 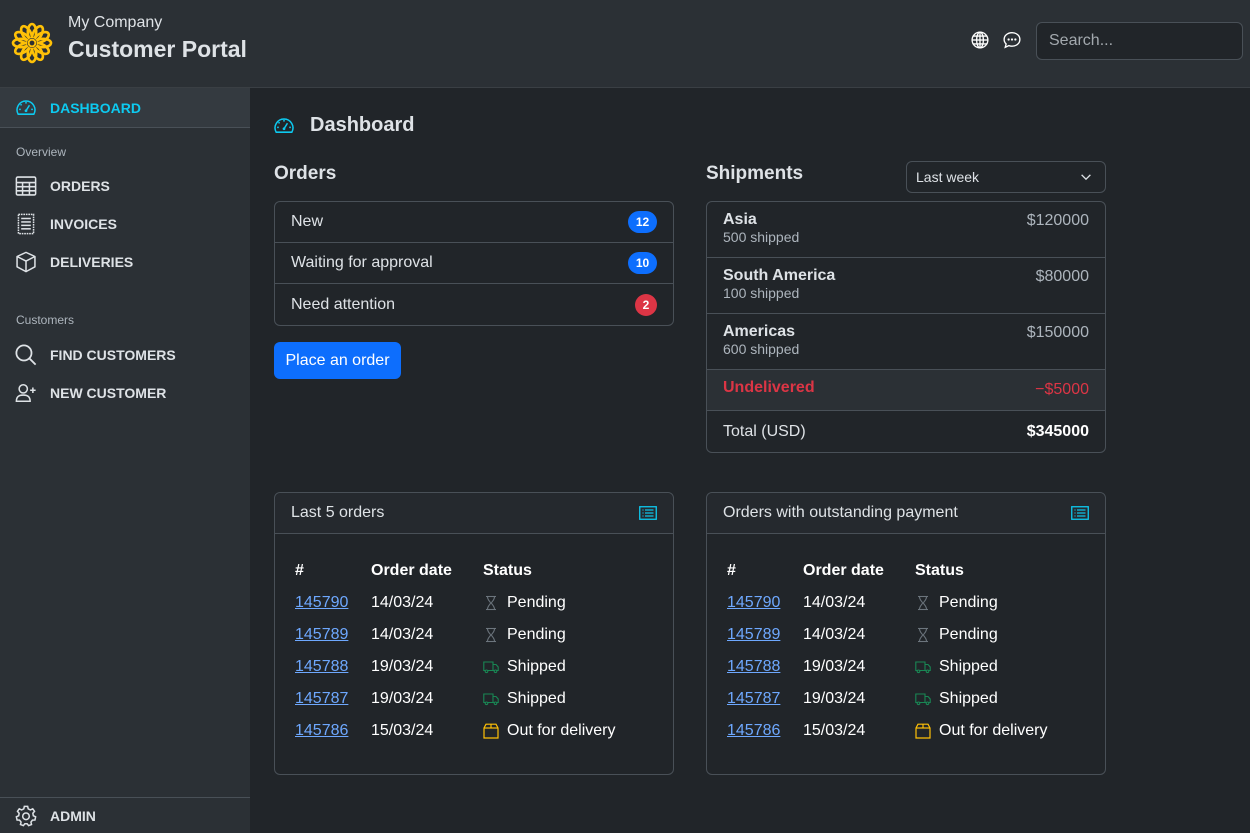 I want to click on company-name: My Company, so click(x=115, y=22).